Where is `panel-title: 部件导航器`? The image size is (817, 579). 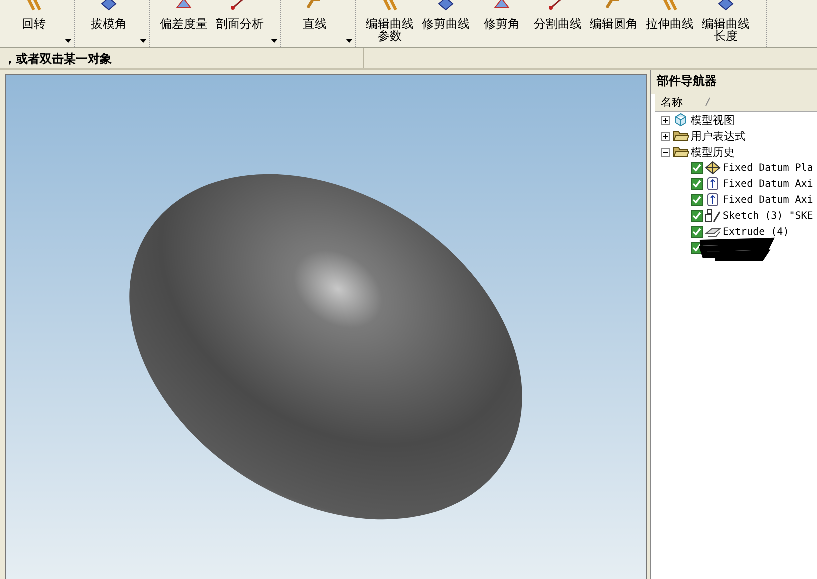
panel-title: 部件导航器 is located at coordinates (734, 82).